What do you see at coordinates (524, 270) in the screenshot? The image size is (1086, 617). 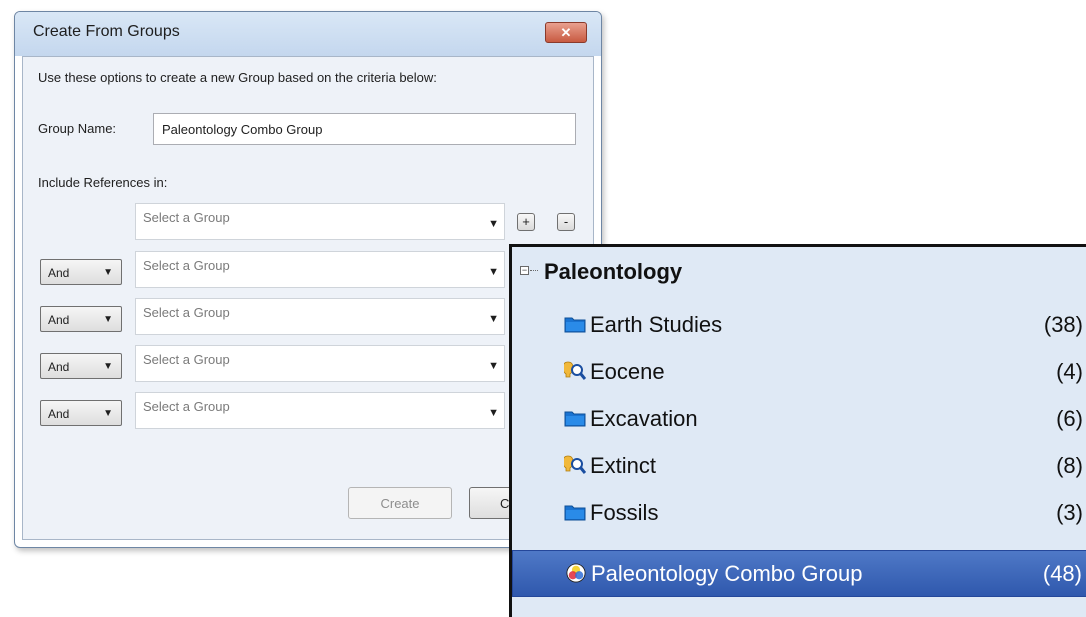 I see `collapse-icon: −` at bounding box center [524, 270].